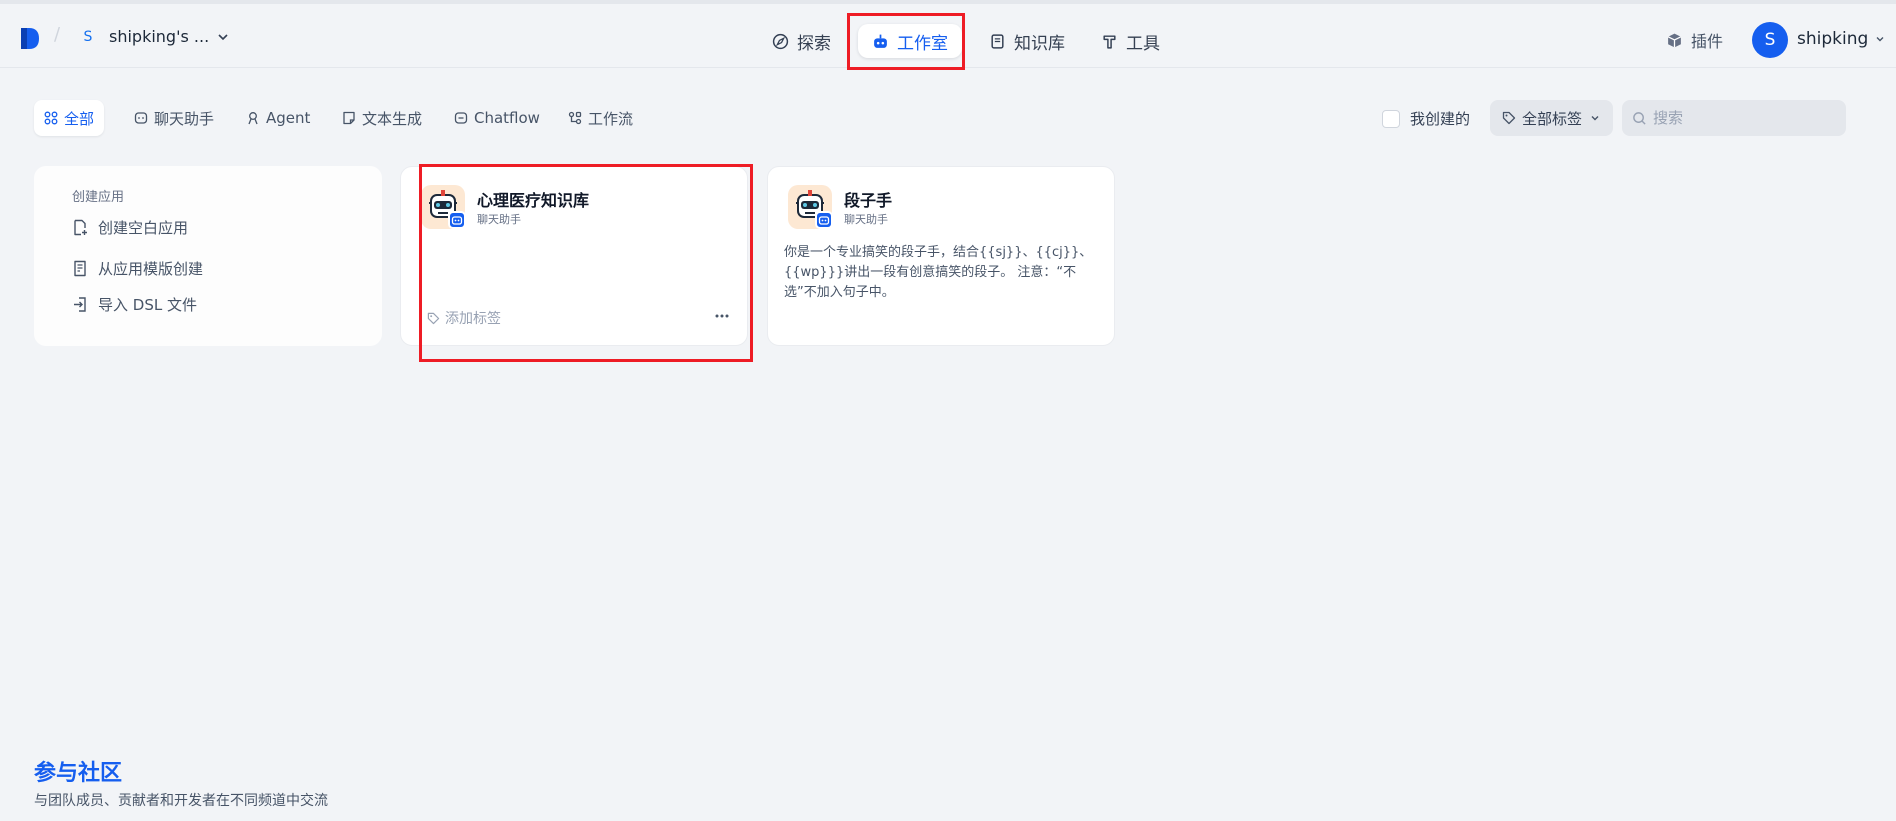 This screenshot has width=1896, height=821. What do you see at coordinates (1039, 43) in the screenshot?
I see `nav-knowledge-label: 知识库` at bounding box center [1039, 43].